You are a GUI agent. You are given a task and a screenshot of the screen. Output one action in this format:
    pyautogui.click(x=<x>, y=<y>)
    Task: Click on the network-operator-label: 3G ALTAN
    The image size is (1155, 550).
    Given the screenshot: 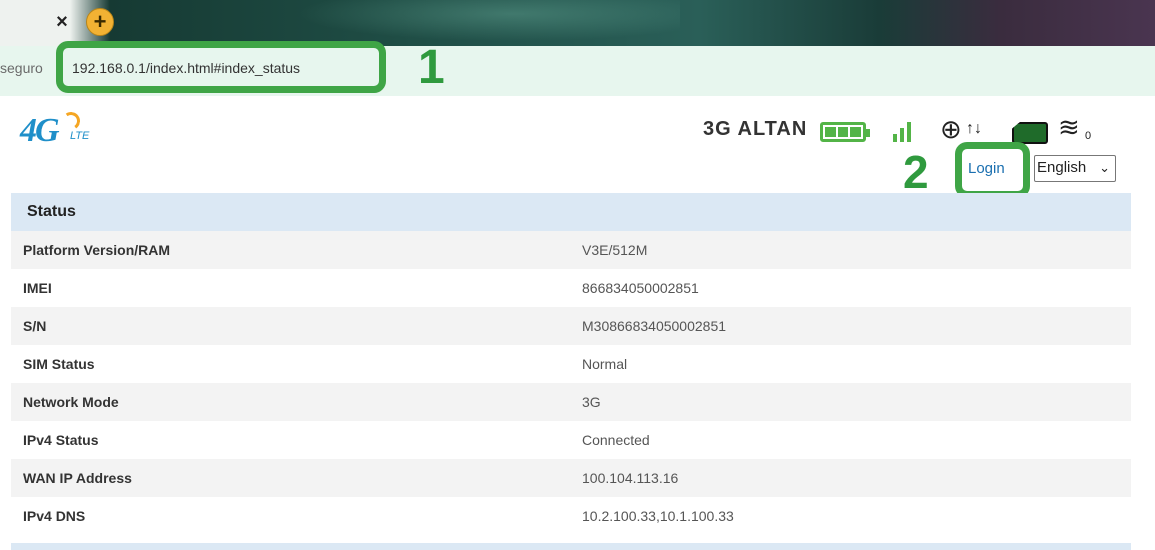 What is the action you would take?
    pyautogui.click(x=755, y=129)
    